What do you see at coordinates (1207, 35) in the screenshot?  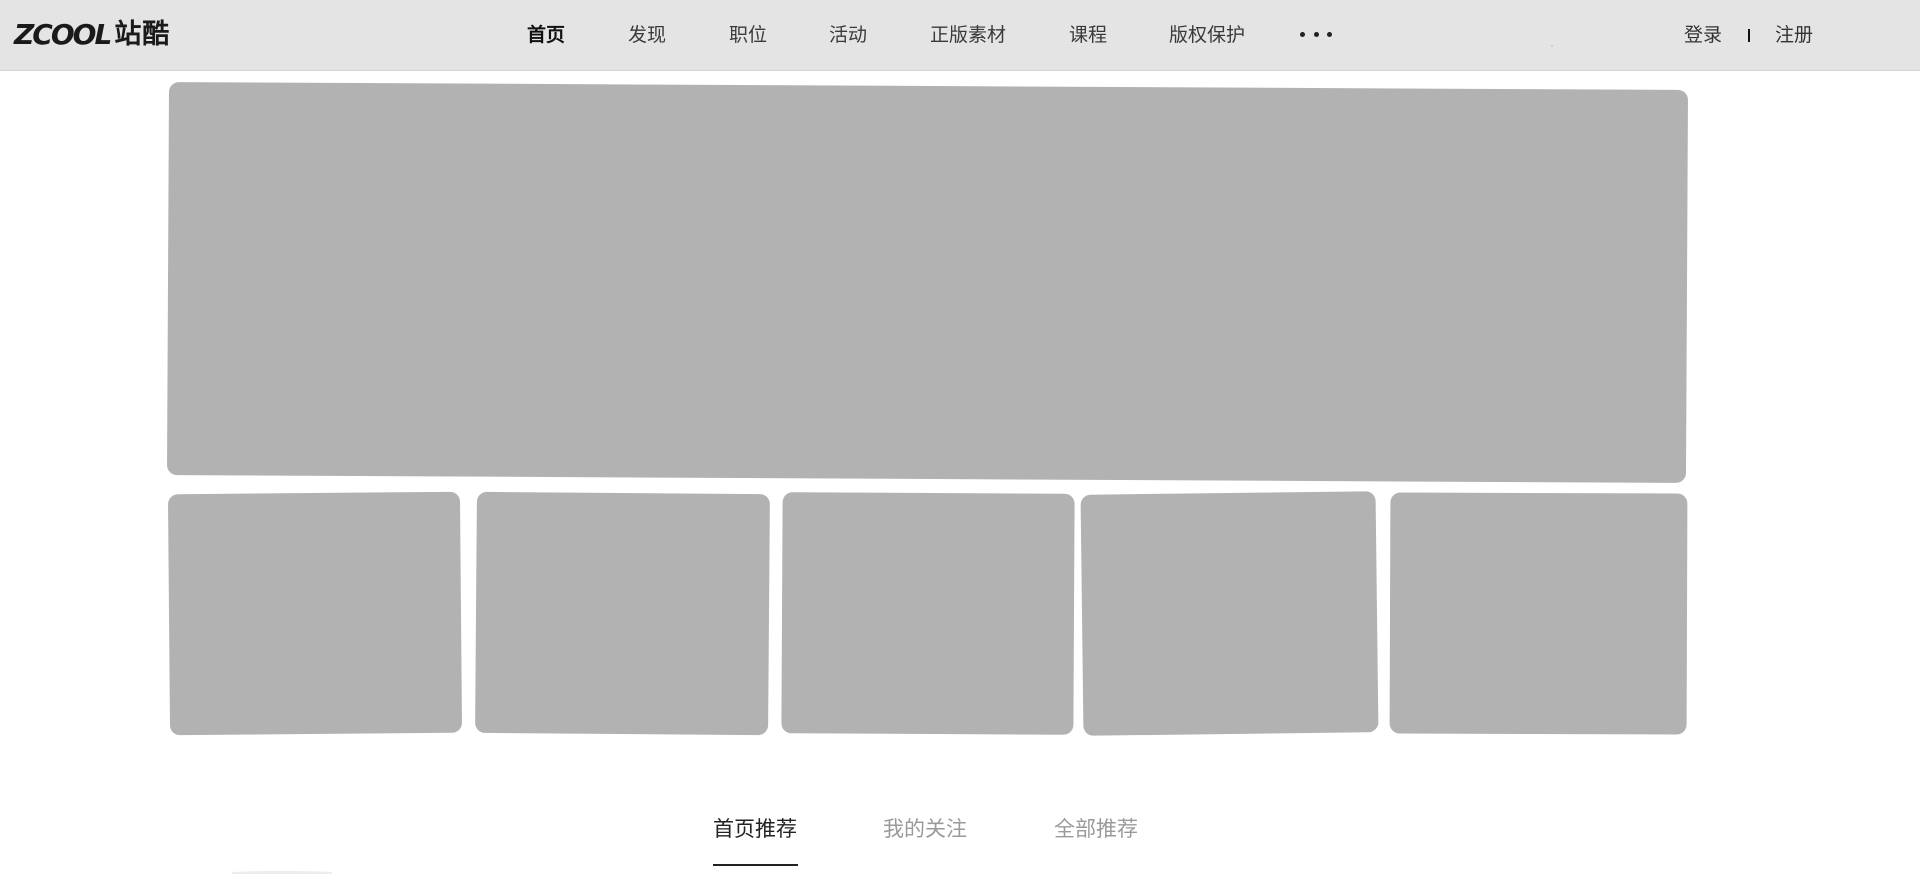 I see `nav-item-copyright-protection: 版权保护` at bounding box center [1207, 35].